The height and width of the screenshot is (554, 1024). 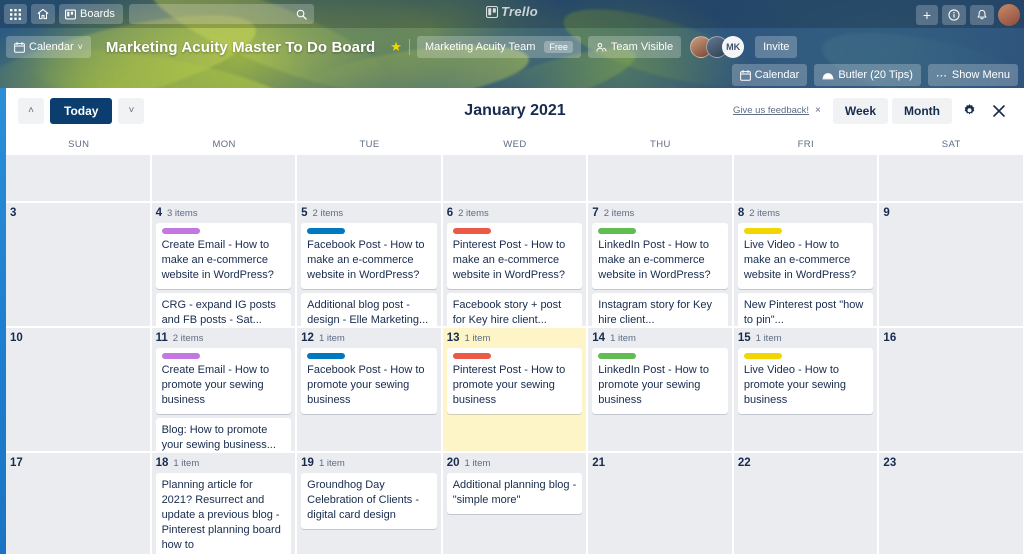 I want to click on day-number: 5, so click(x=304, y=213).